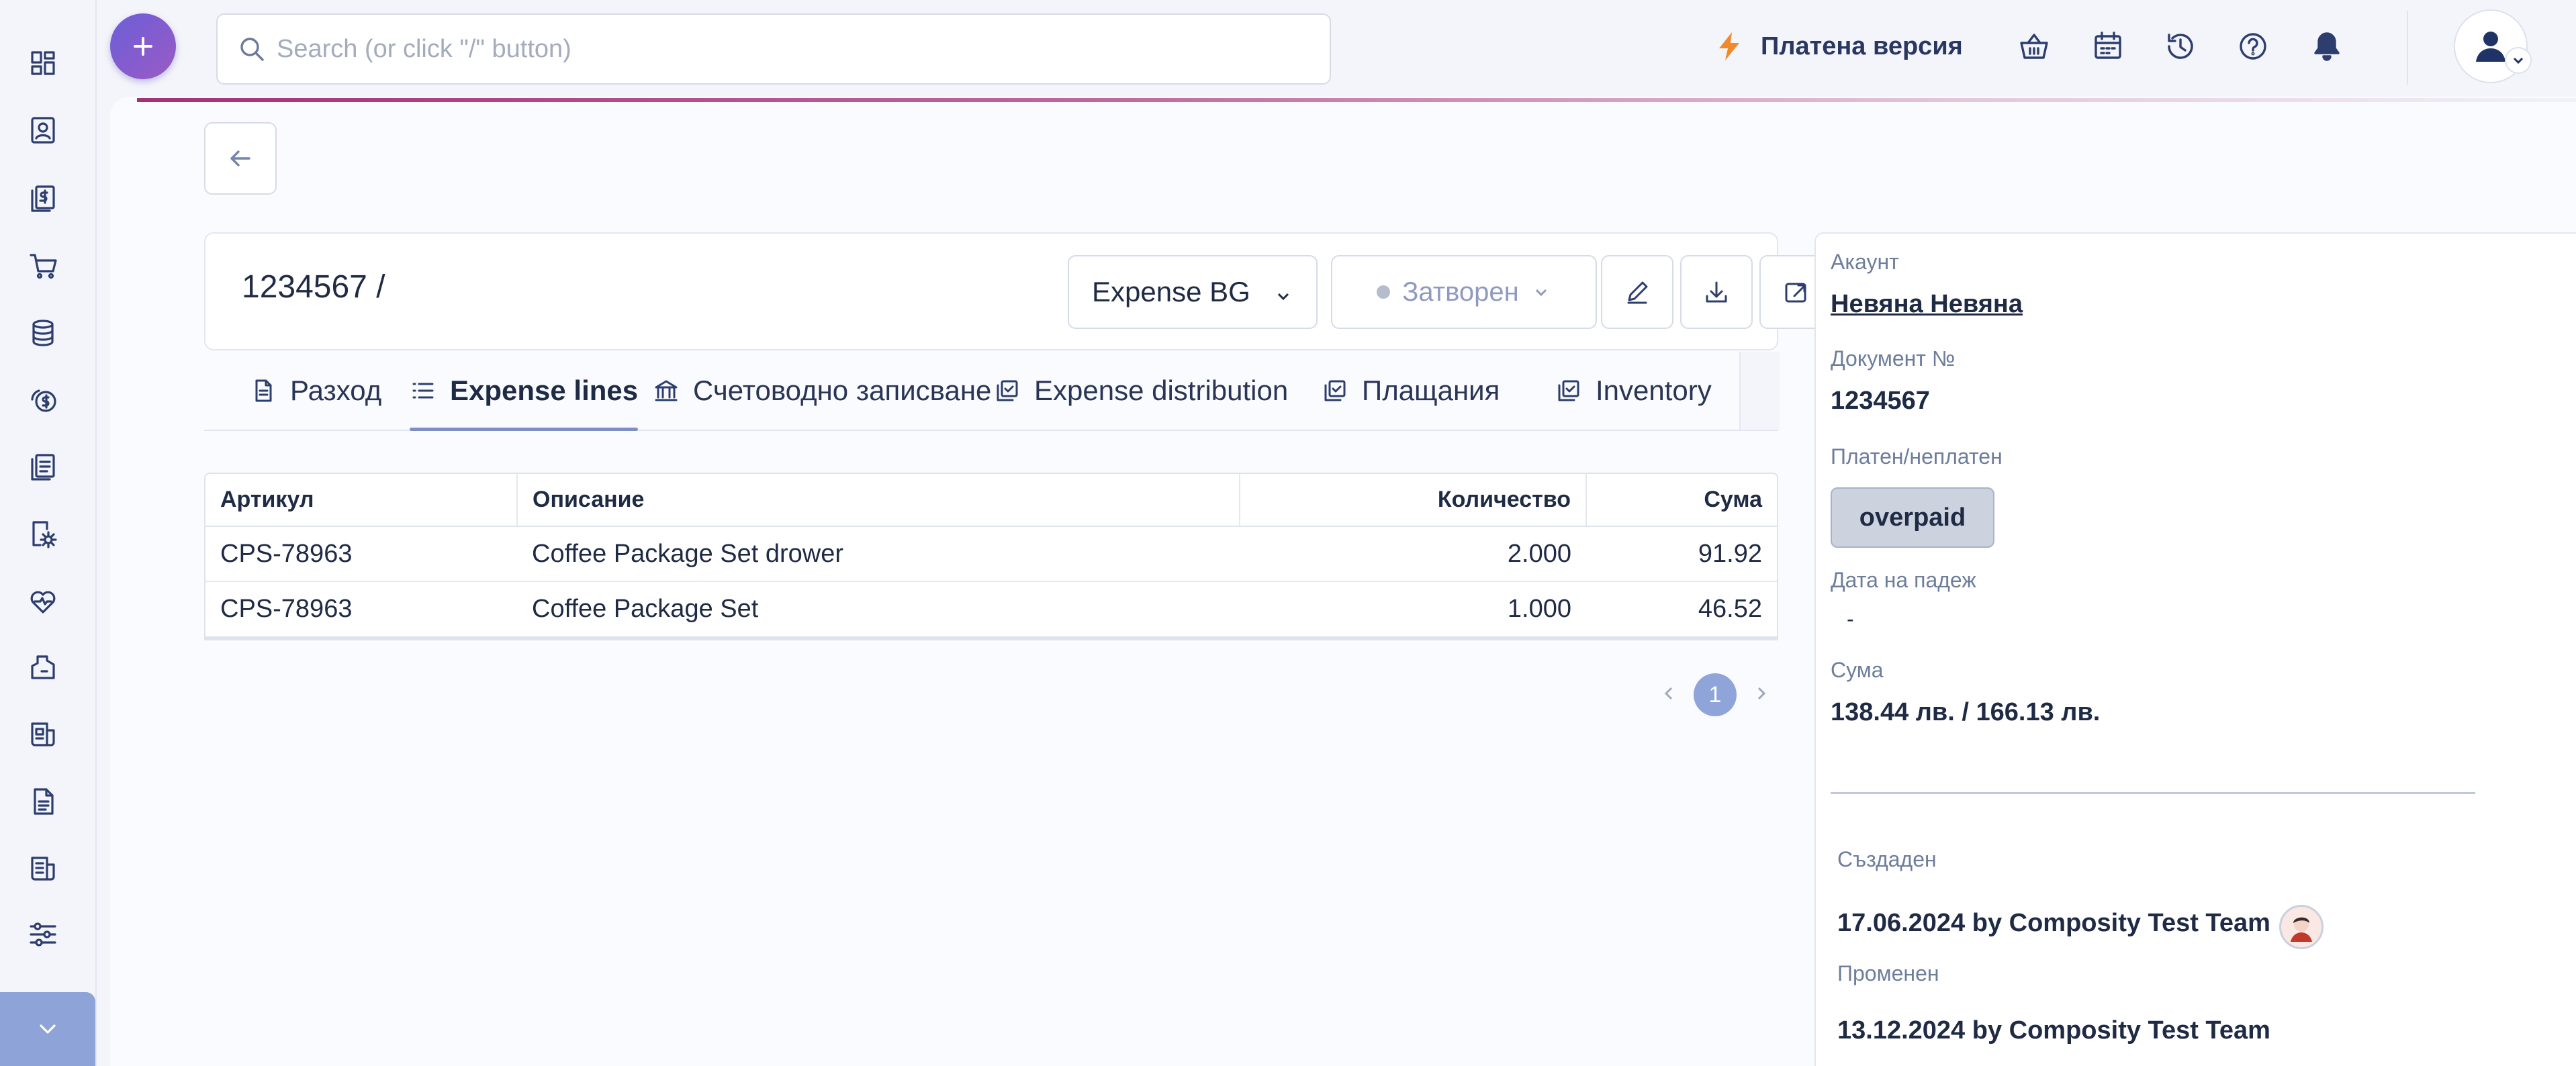 The image size is (2576, 1066). I want to click on plan-label: Платена версия, so click(1862, 46).